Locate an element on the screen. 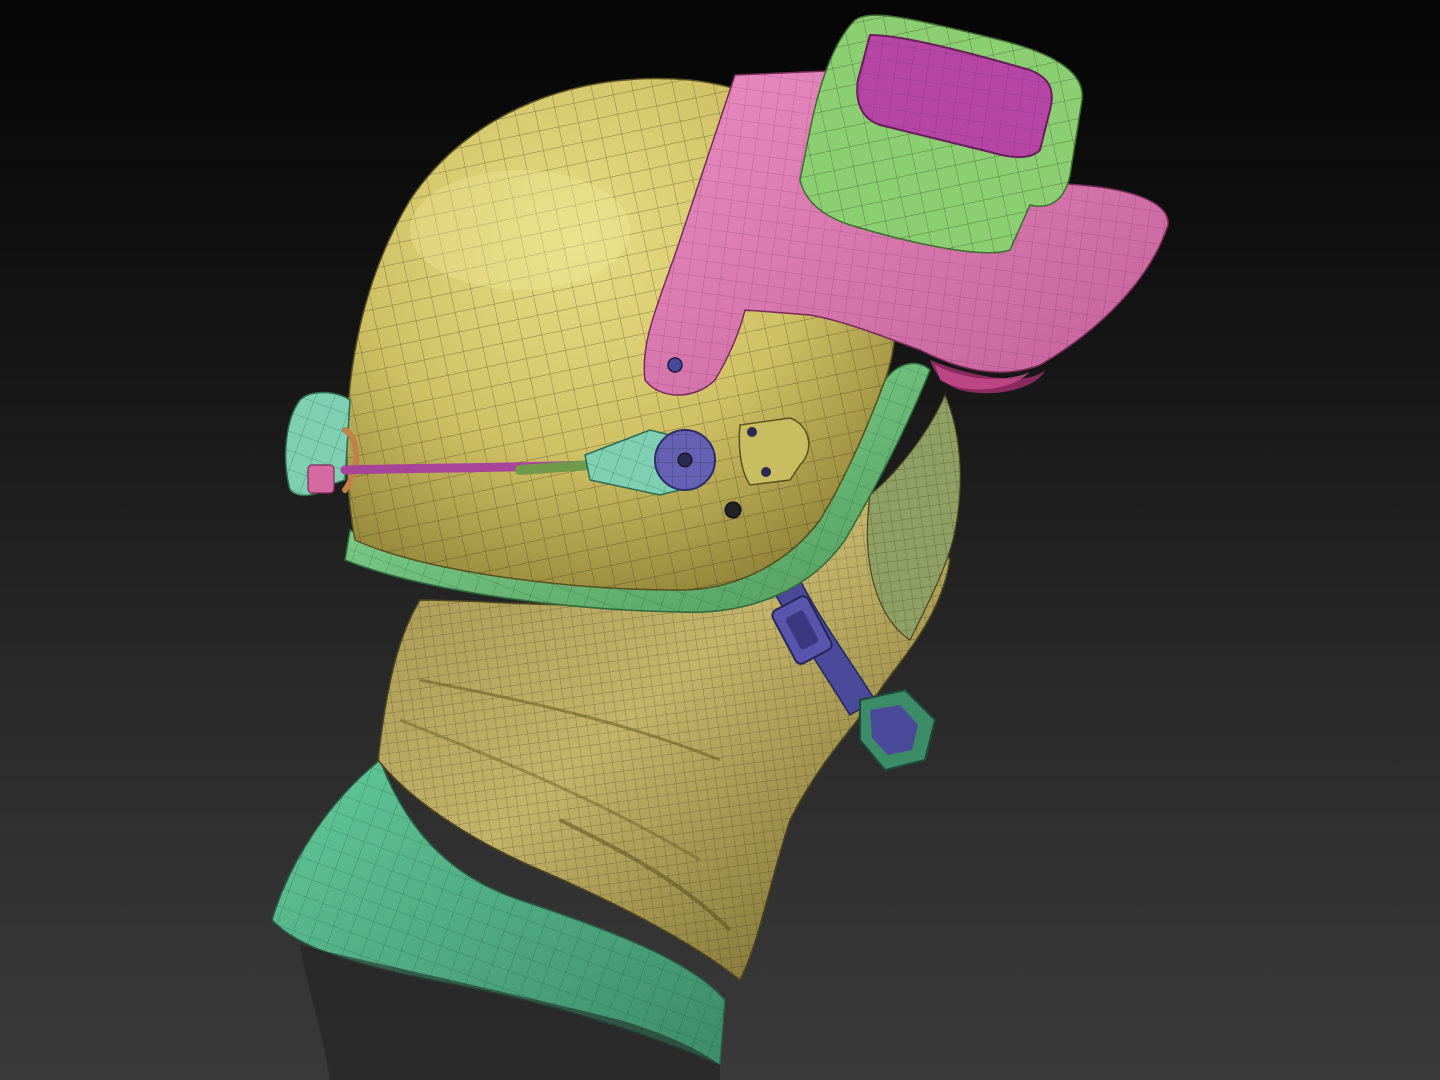 This screenshot has width=1440, height=1080. shell-rivet is located at coordinates (733, 510).